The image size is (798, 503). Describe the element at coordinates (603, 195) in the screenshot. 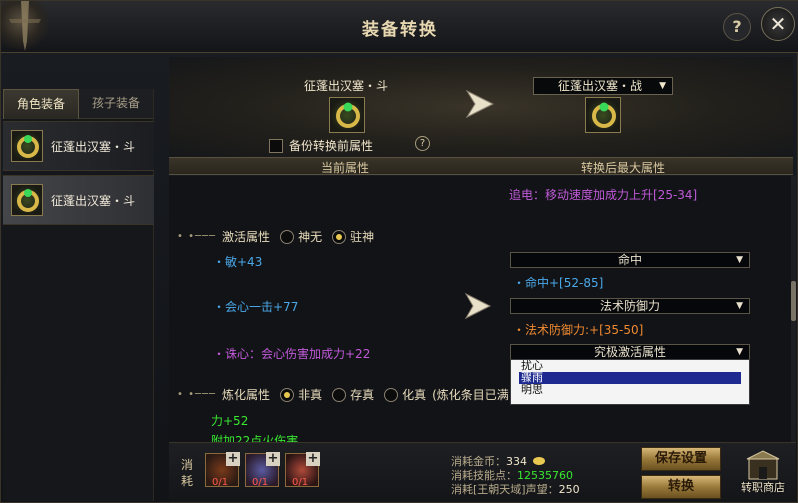

I see `pursuit-attribute: 追电：移动速度加成力上升[25-34]` at that location.